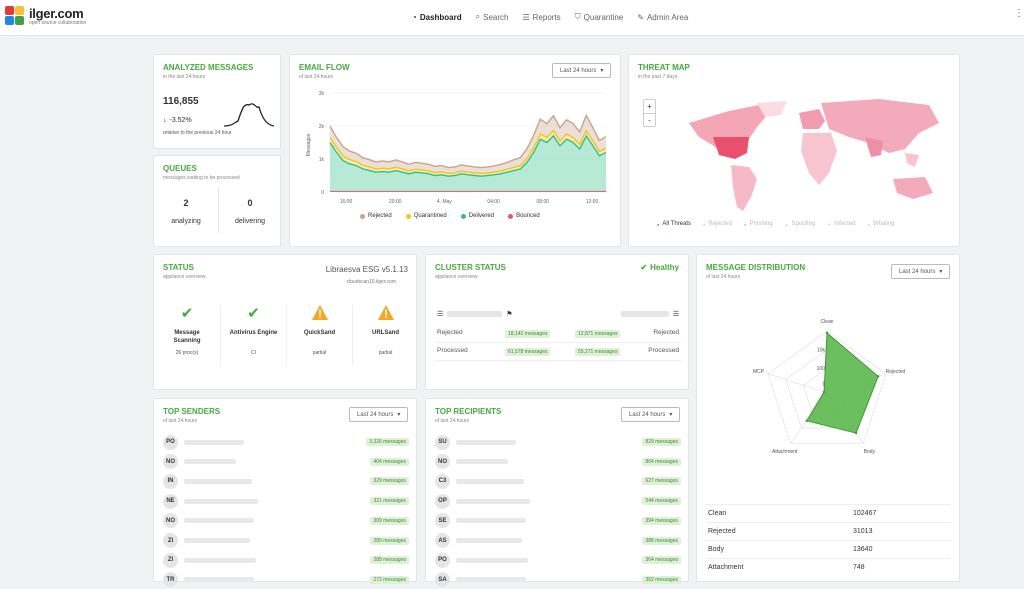 This screenshot has height=589, width=1024. What do you see at coordinates (286, 462) in the screenshot?
I see `list-item: NO 404 messages` at bounding box center [286, 462].